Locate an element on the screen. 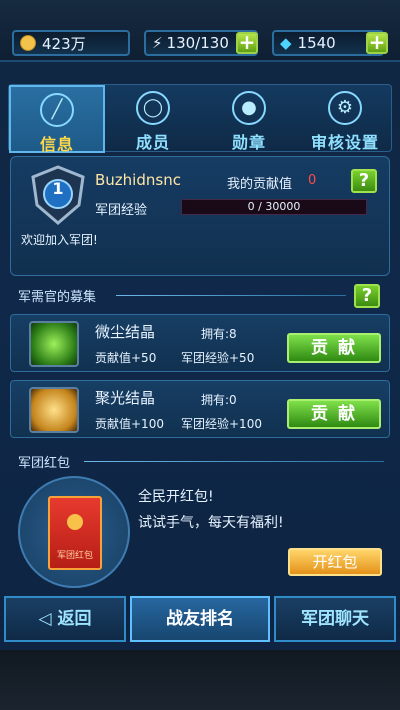  bottom-nav: ◁ 返回 战友排名 军团聊天 is located at coordinates (200, 623).